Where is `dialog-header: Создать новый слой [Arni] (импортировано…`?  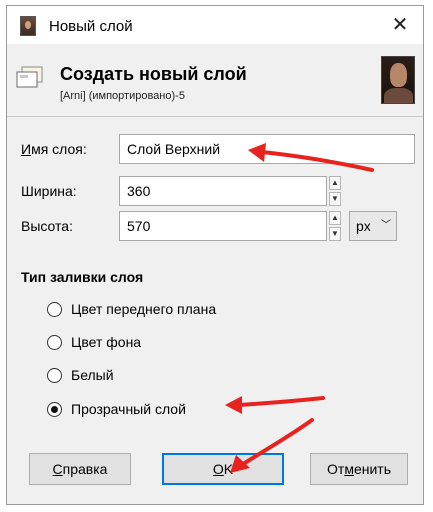 dialog-header: Создать новый слой [Arni] (импортировано… is located at coordinates (215, 80).